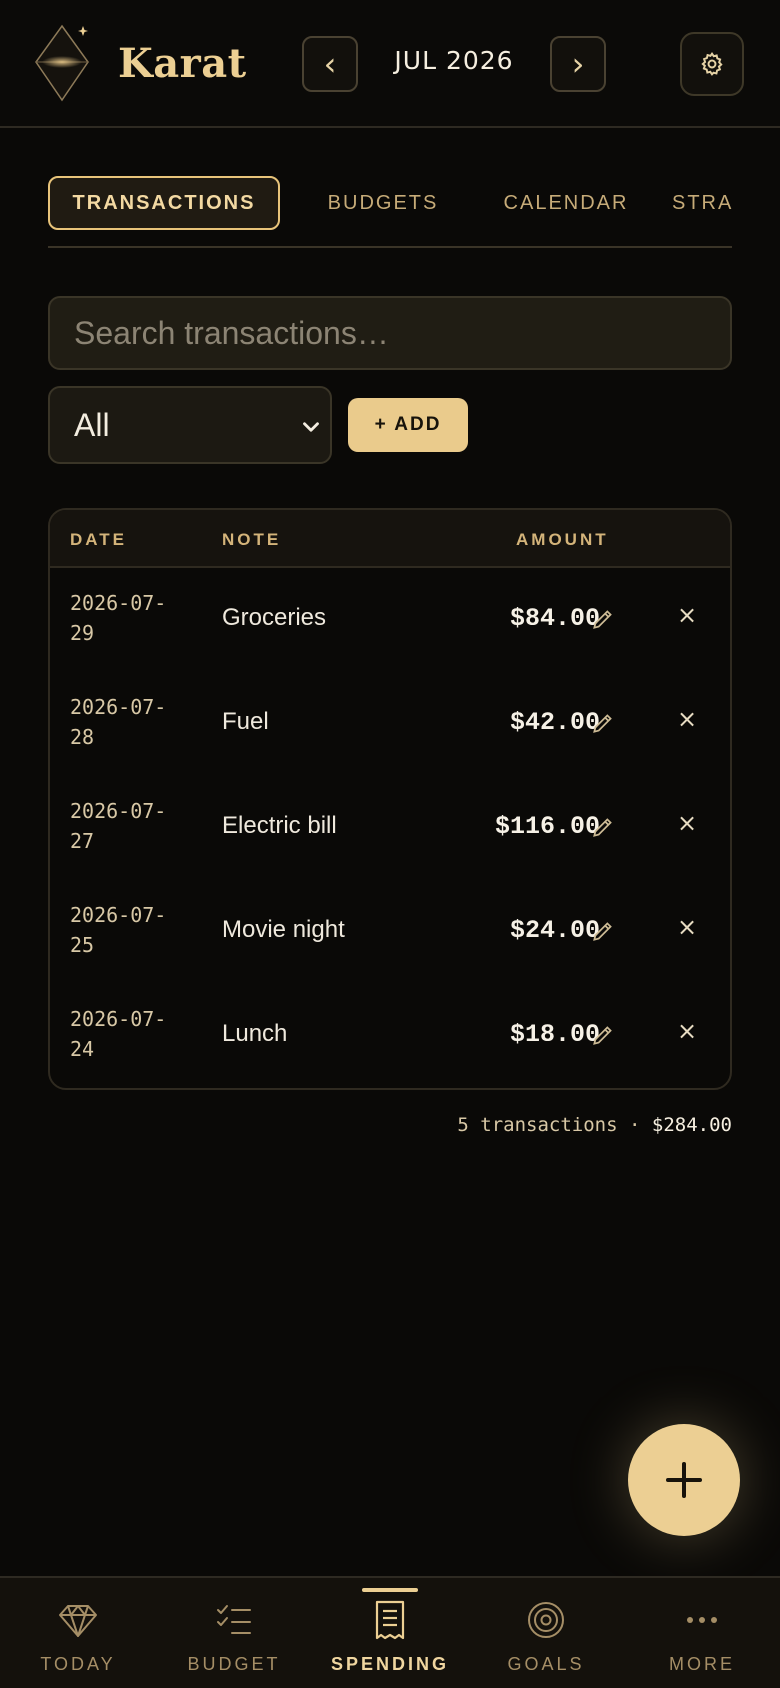 The height and width of the screenshot is (1688, 780). Describe the element at coordinates (78, 1664) in the screenshot. I see `nav-label: TODAY` at that location.